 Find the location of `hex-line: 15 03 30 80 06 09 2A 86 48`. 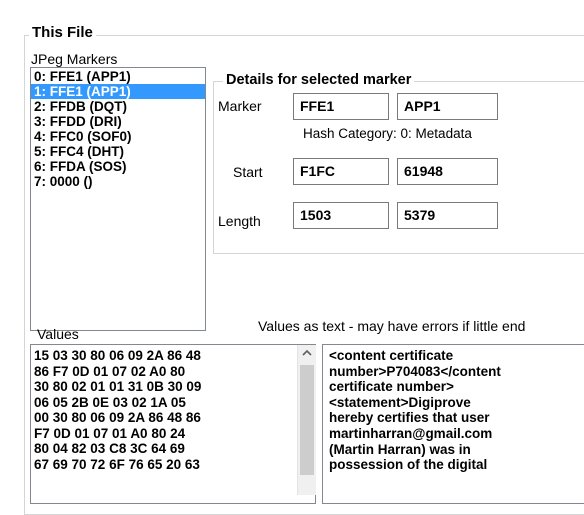

hex-line: 15 03 30 80 06 09 2A 86 48 is located at coordinates (117, 355).